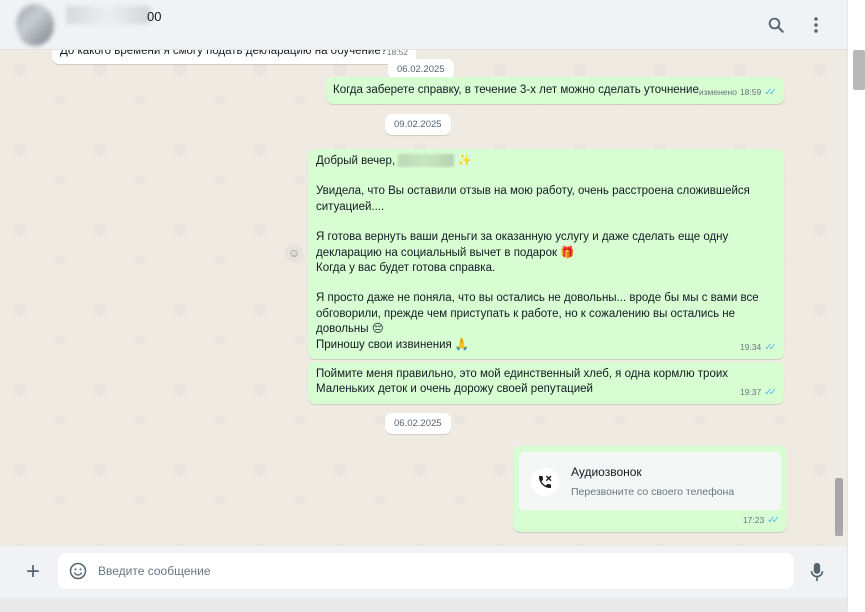  What do you see at coordinates (839, 507) in the screenshot?
I see `chat-scrollbar` at bounding box center [839, 507].